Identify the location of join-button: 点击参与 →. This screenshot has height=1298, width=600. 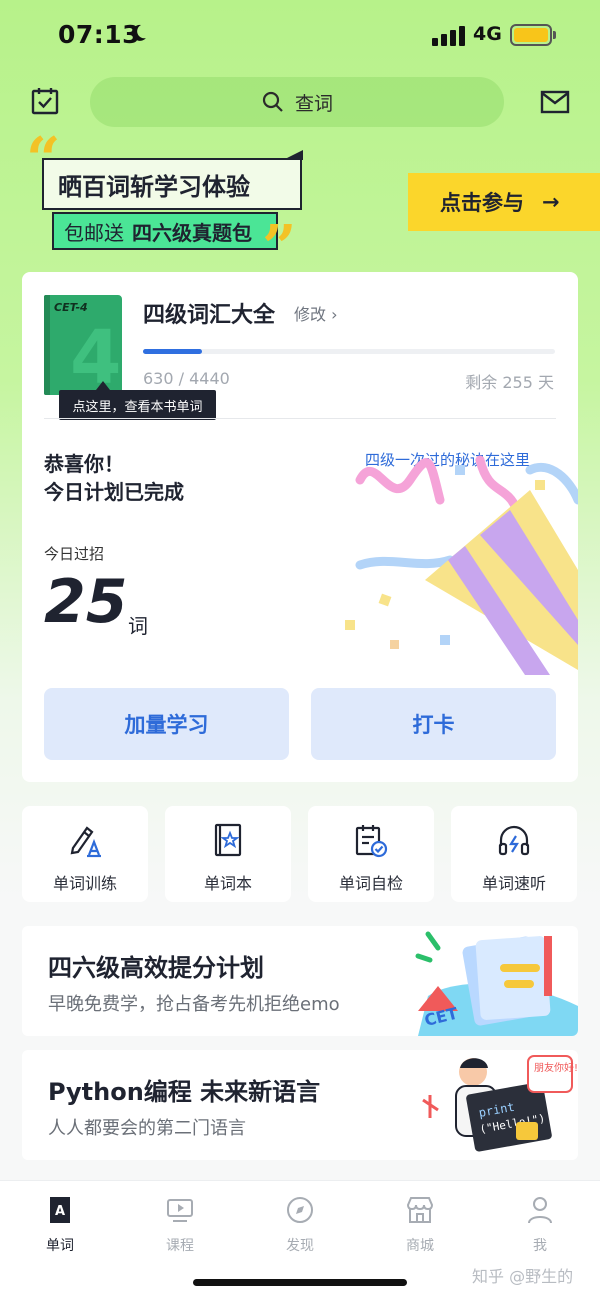
(504, 202).